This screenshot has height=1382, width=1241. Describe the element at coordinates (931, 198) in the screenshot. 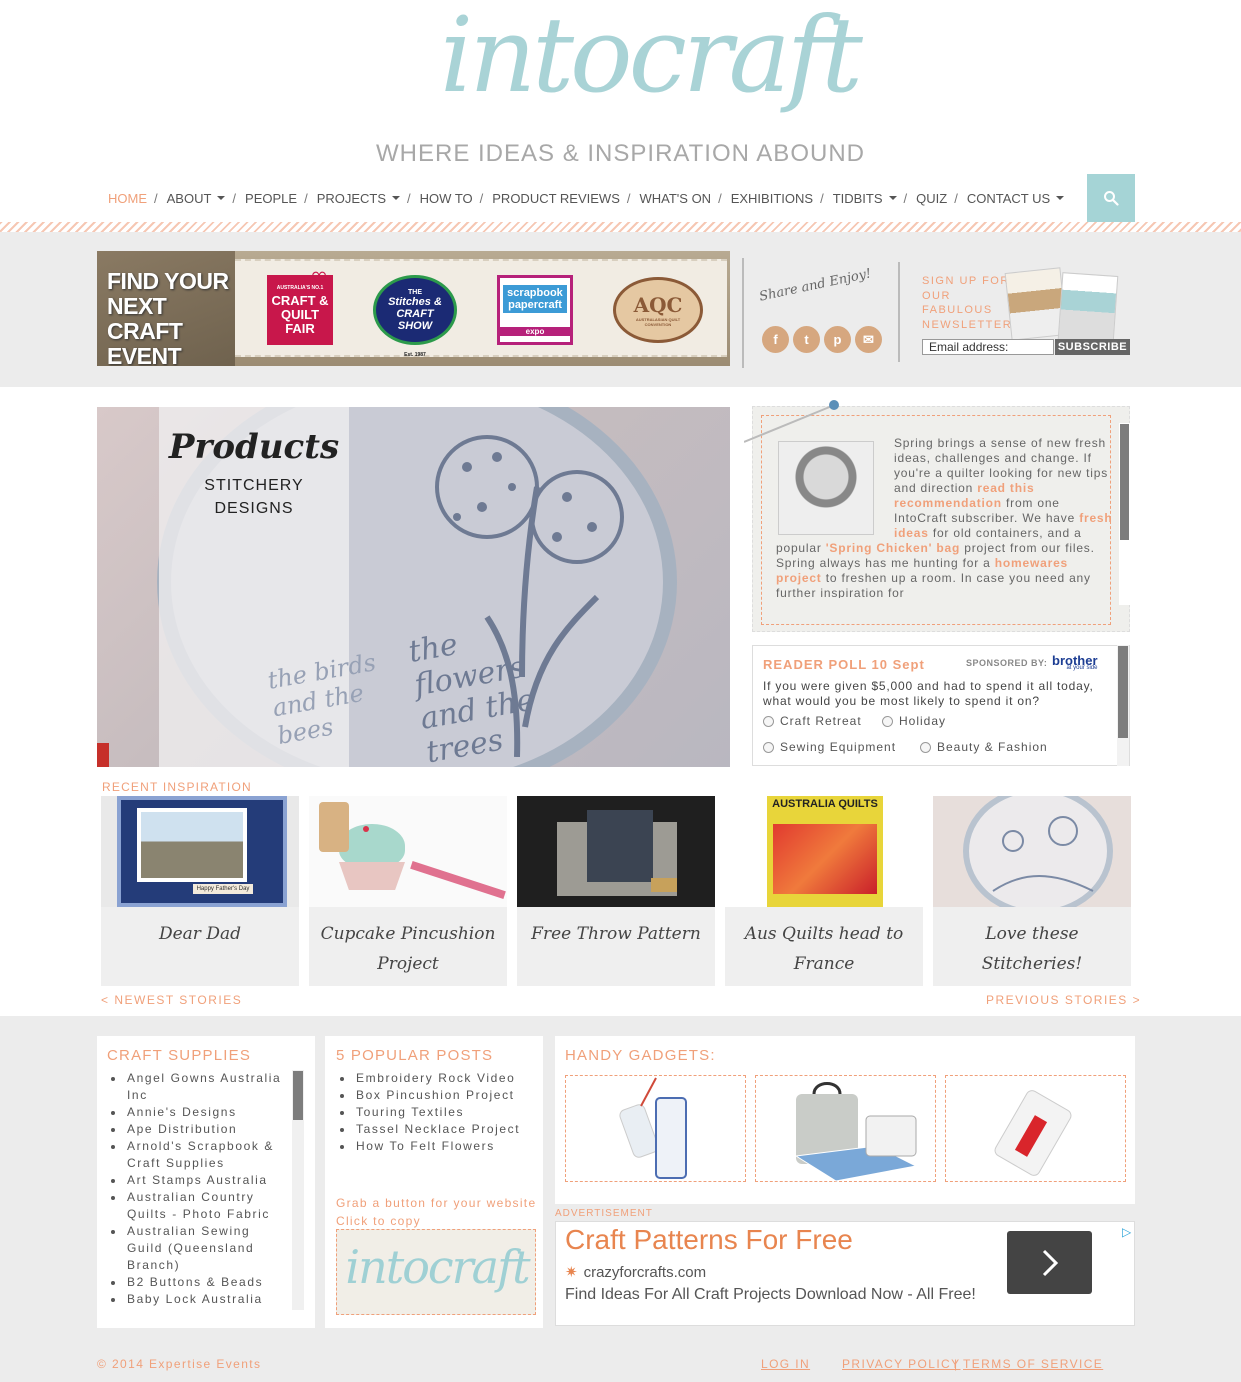

I see `nav-item-quiz: QUIZ` at that location.